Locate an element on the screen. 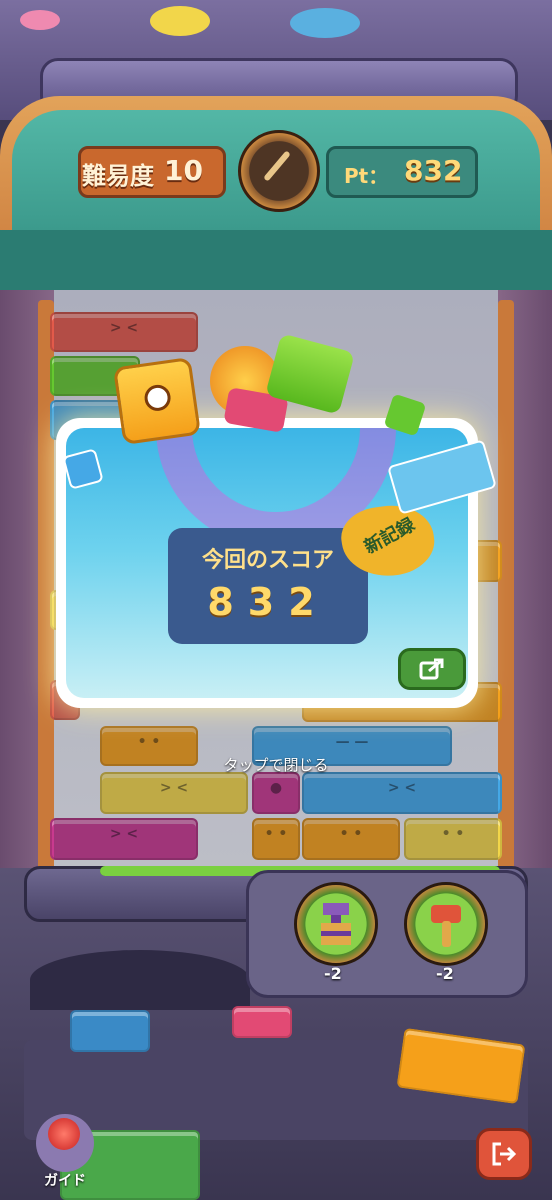 The width and height of the screenshot is (552, 1200). score-panel: 今回のスコア 832 is located at coordinates (268, 586).